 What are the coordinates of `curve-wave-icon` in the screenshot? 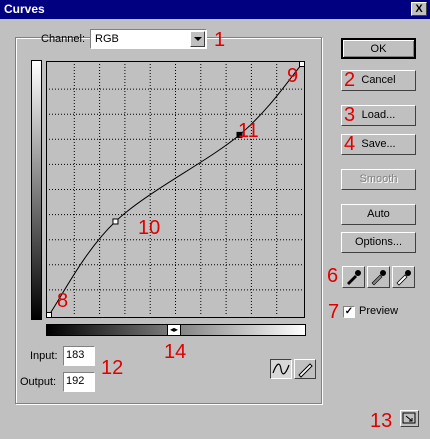 It's located at (281, 369).